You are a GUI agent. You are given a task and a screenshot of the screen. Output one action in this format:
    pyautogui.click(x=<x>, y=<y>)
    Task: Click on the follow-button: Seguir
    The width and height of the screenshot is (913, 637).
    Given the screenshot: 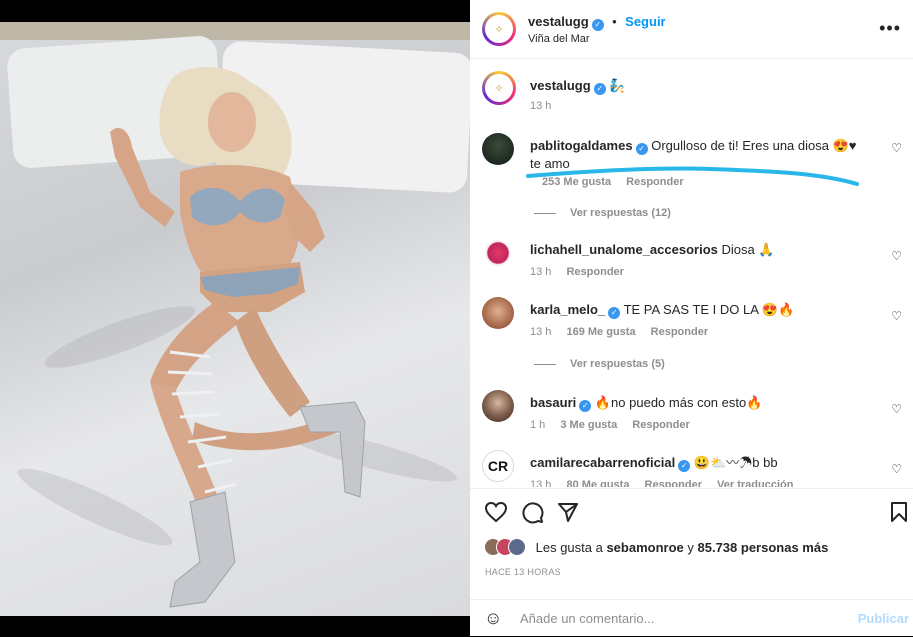 What is the action you would take?
    pyautogui.click(x=645, y=21)
    